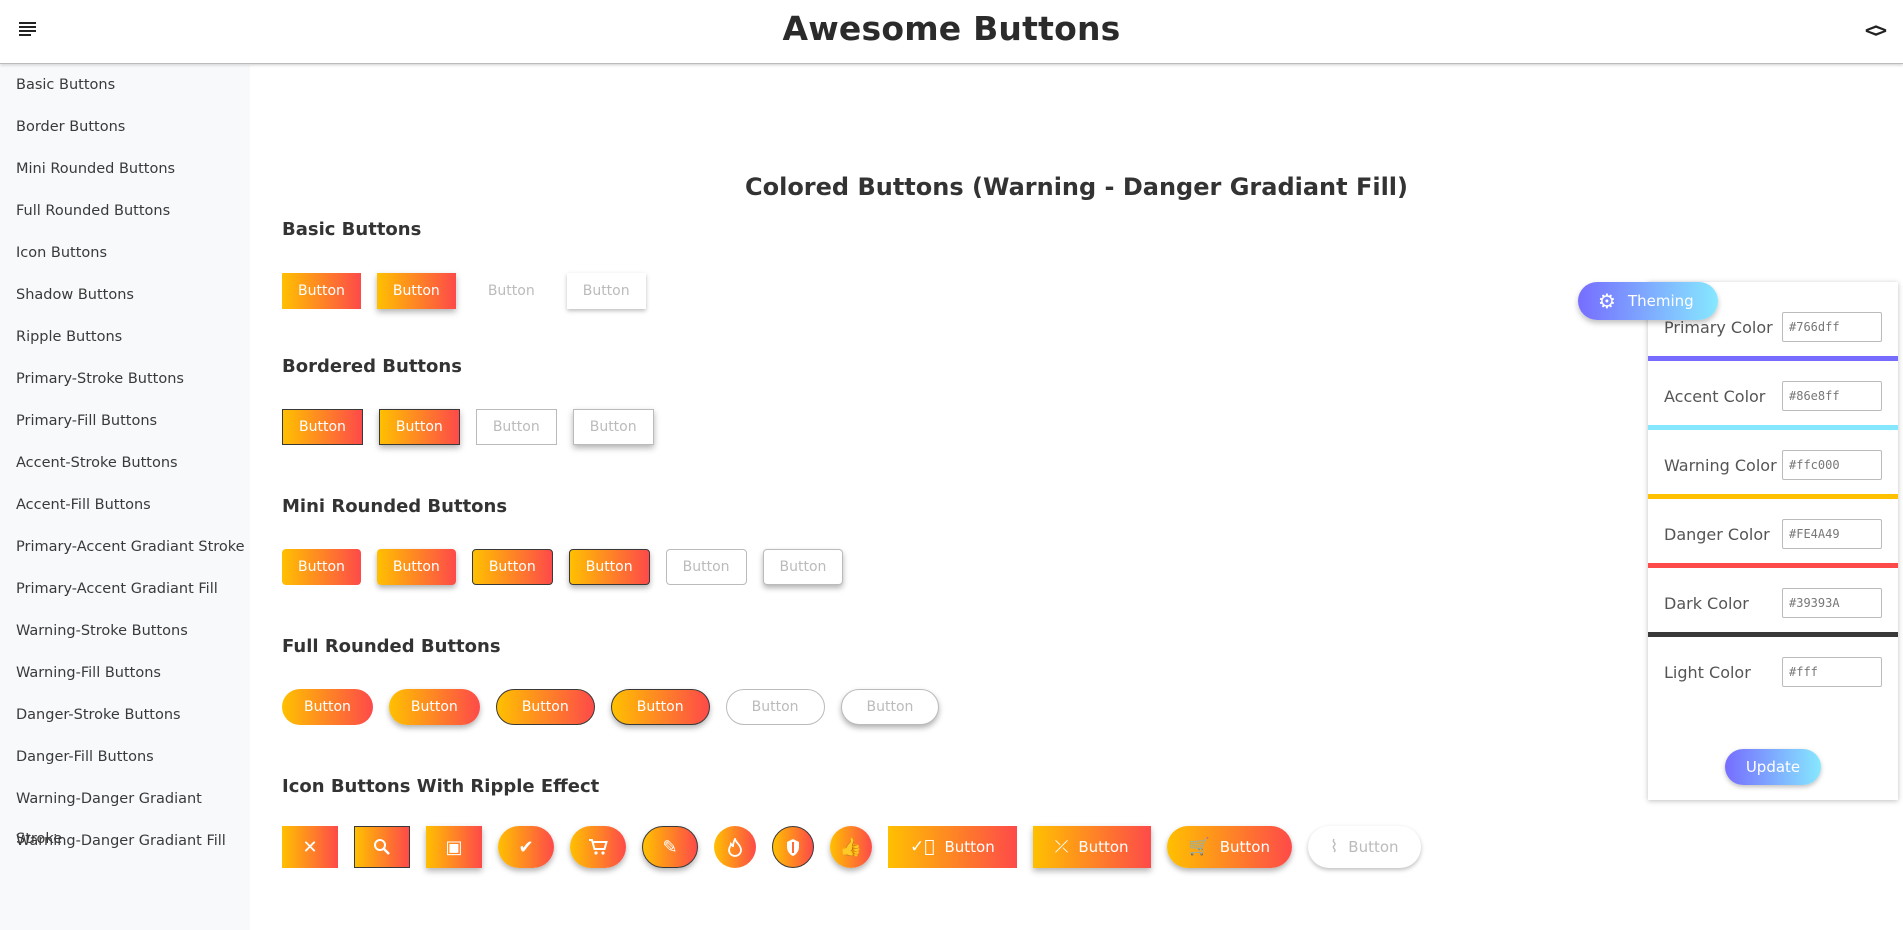 Image resolution: width=1903 pixels, height=930 pixels. I want to click on top-bar: Awesome Buttons <>, so click(951, 32).